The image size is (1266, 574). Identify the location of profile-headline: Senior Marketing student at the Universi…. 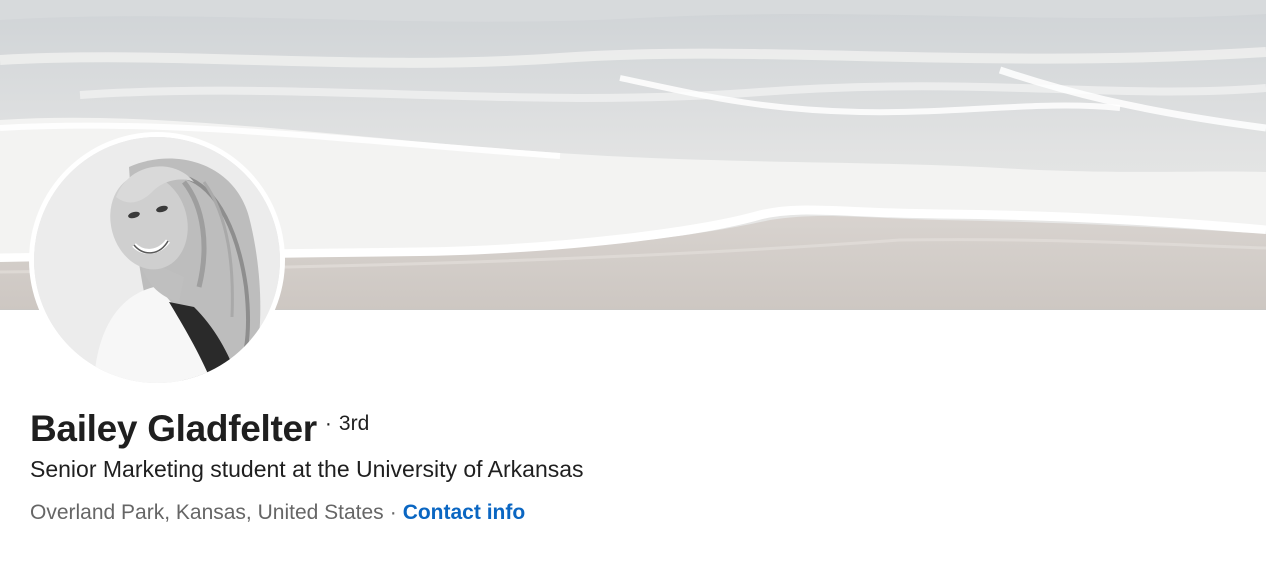
(307, 469).